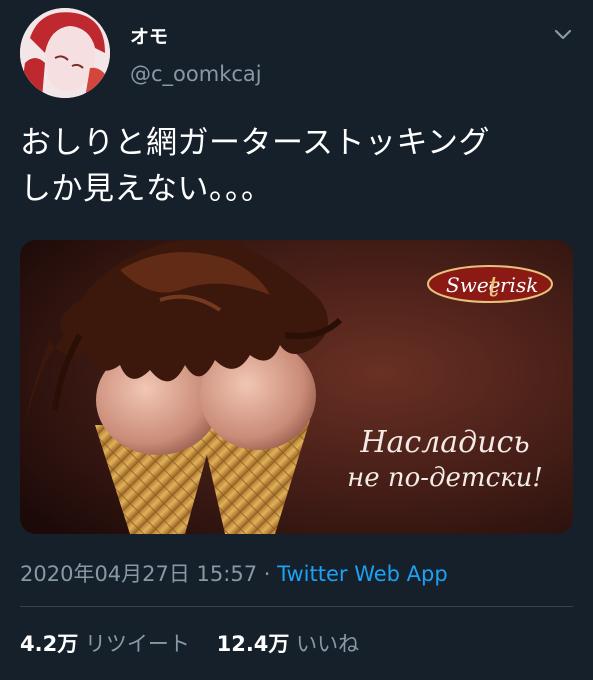 Image resolution: width=593 pixels, height=680 pixels. Describe the element at coordinates (519, 285) in the screenshot. I see `brand-right: risk` at that location.